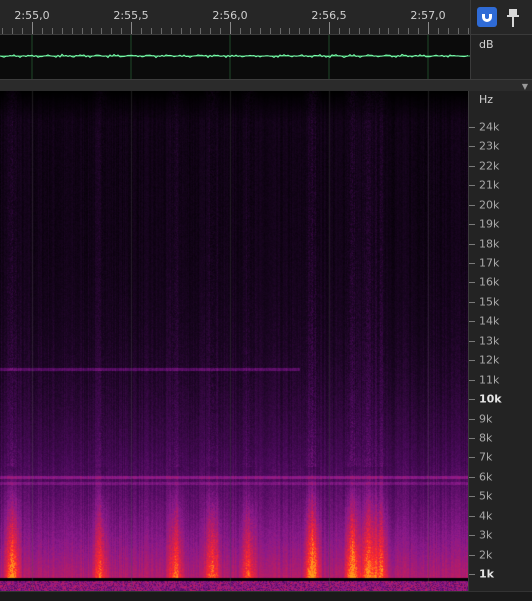 This screenshot has width=532, height=601. I want to click on view-toolbar, so click(501, 17).